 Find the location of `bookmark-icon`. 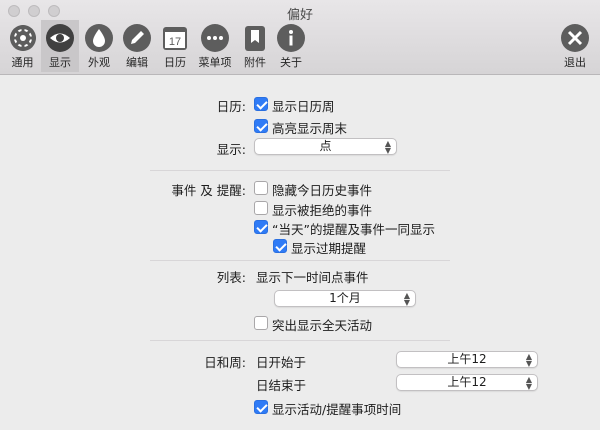

bookmark-icon is located at coordinates (255, 38).